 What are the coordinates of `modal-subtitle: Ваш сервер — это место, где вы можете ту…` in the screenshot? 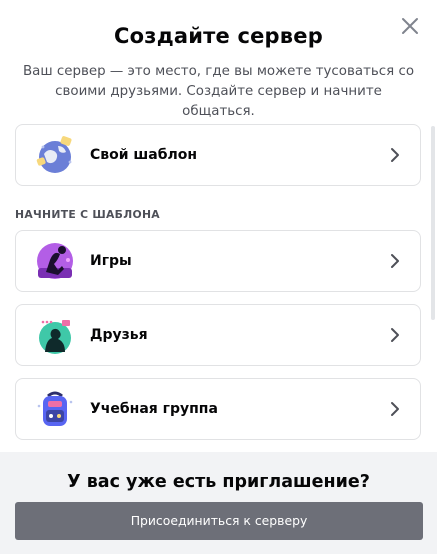 It's located at (218, 91).